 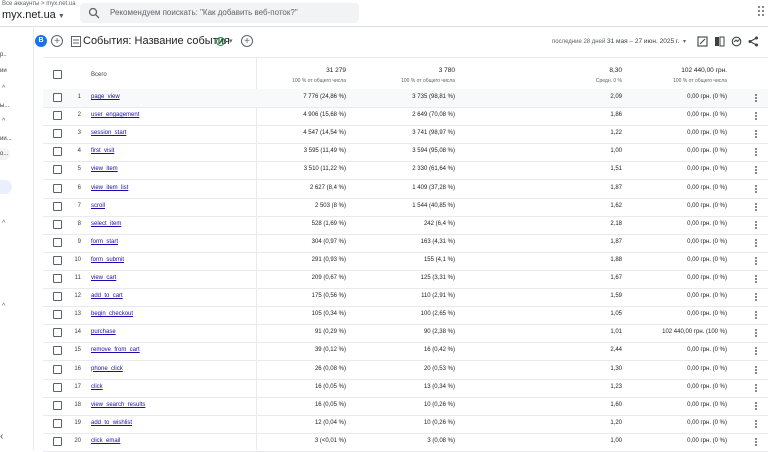 I want to click on event-name-link: select_item, so click(x=106, y=224).